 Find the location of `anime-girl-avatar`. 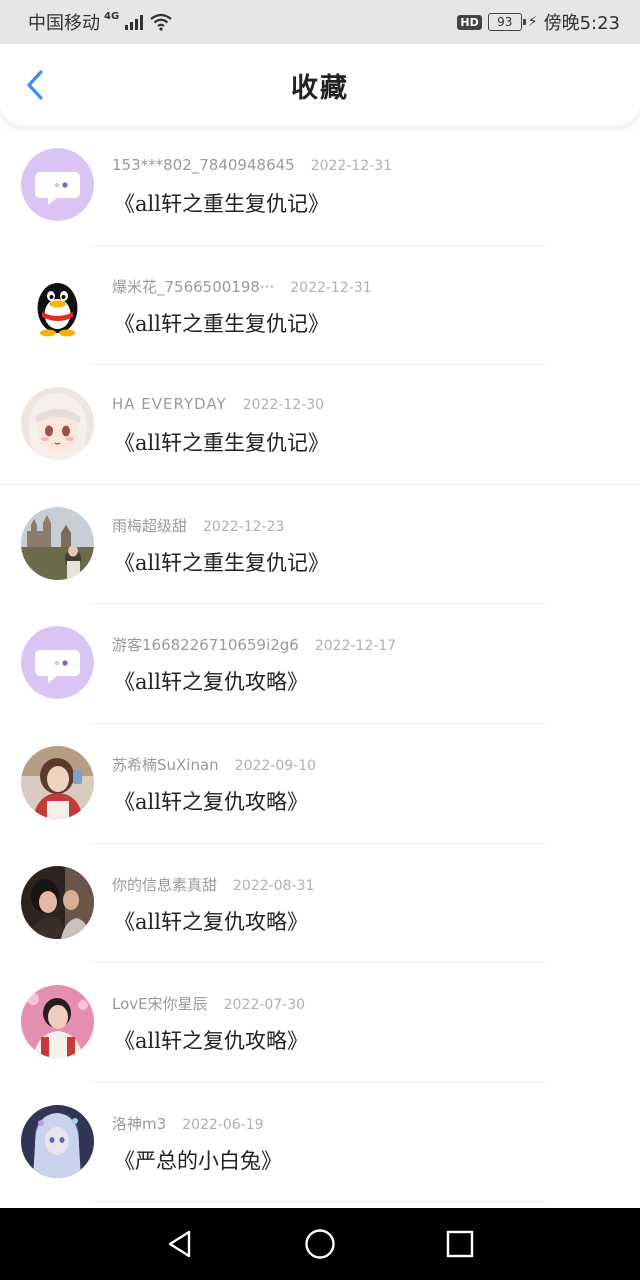

anime-girl-avatar is located at coordinates (57, 424).